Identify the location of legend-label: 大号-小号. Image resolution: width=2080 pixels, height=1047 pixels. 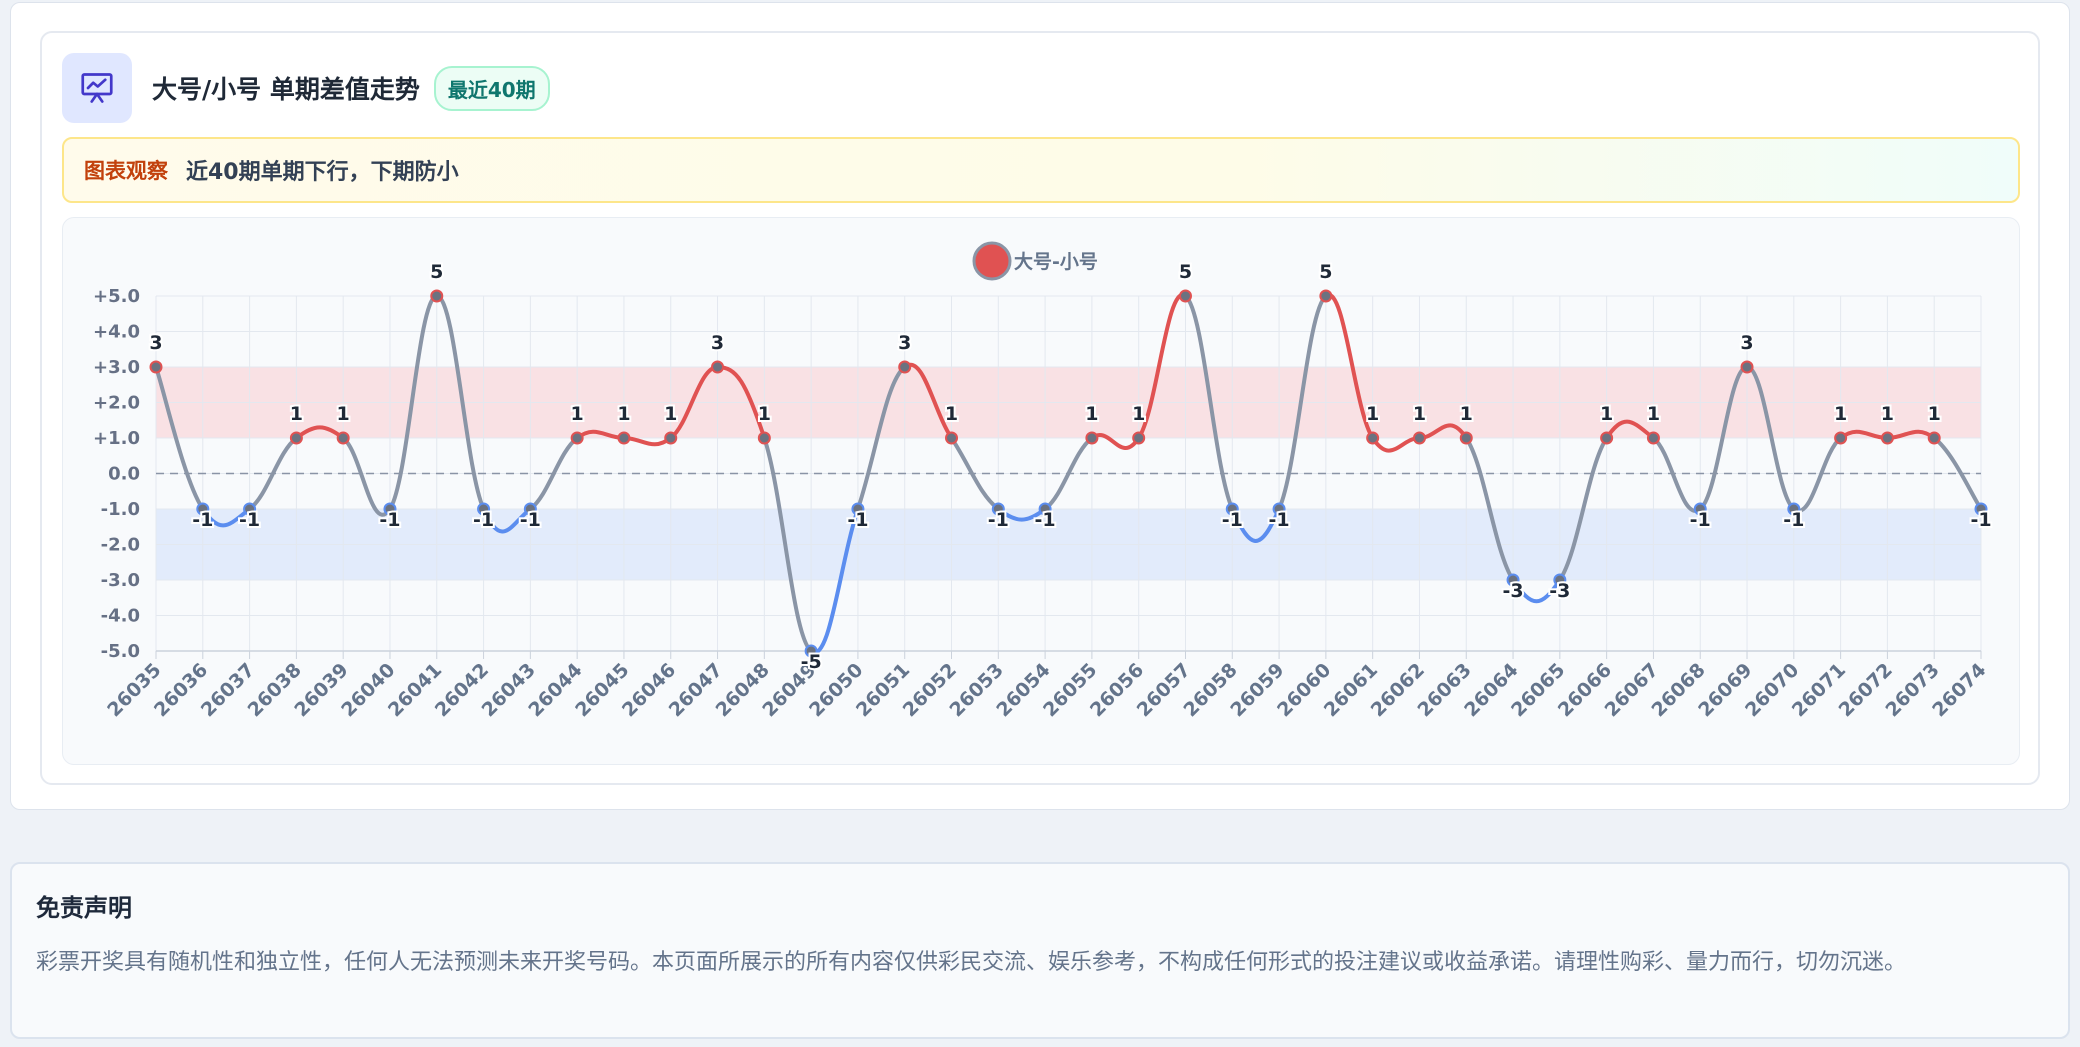
(1056, 261).